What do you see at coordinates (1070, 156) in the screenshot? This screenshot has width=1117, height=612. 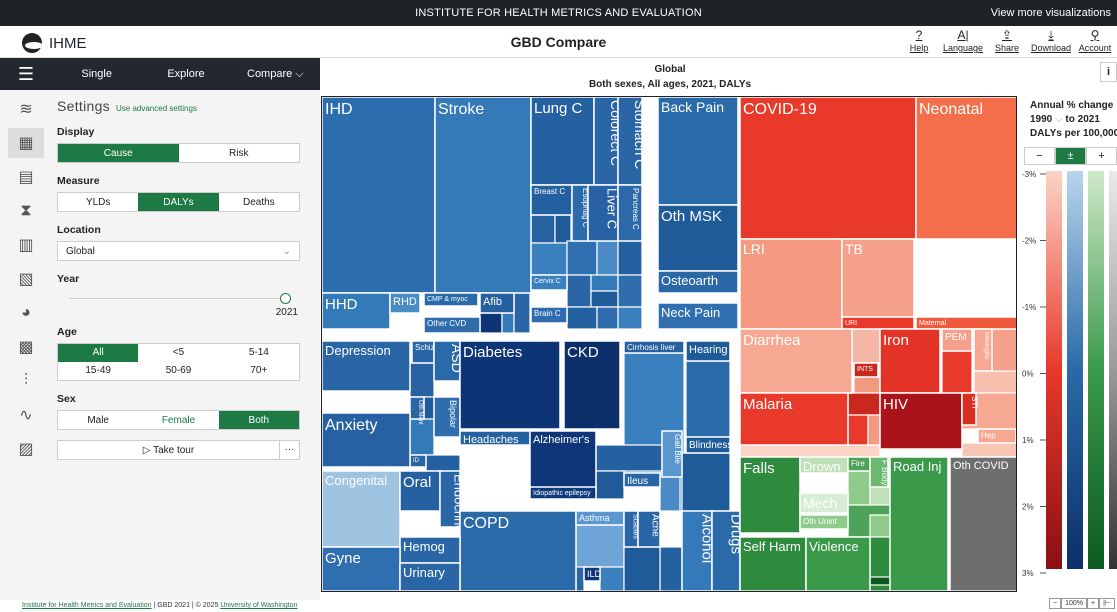 I see `legend-both-button: ±` at bounding box center [1070, 156].